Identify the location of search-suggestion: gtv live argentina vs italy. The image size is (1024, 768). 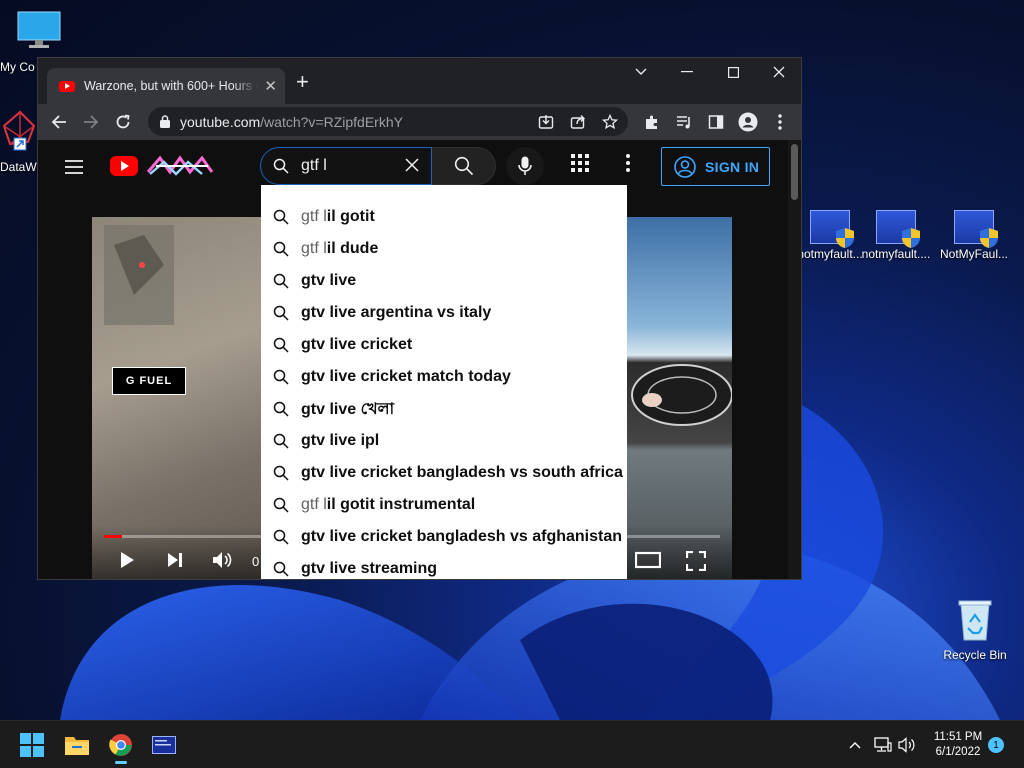
(444, 313).